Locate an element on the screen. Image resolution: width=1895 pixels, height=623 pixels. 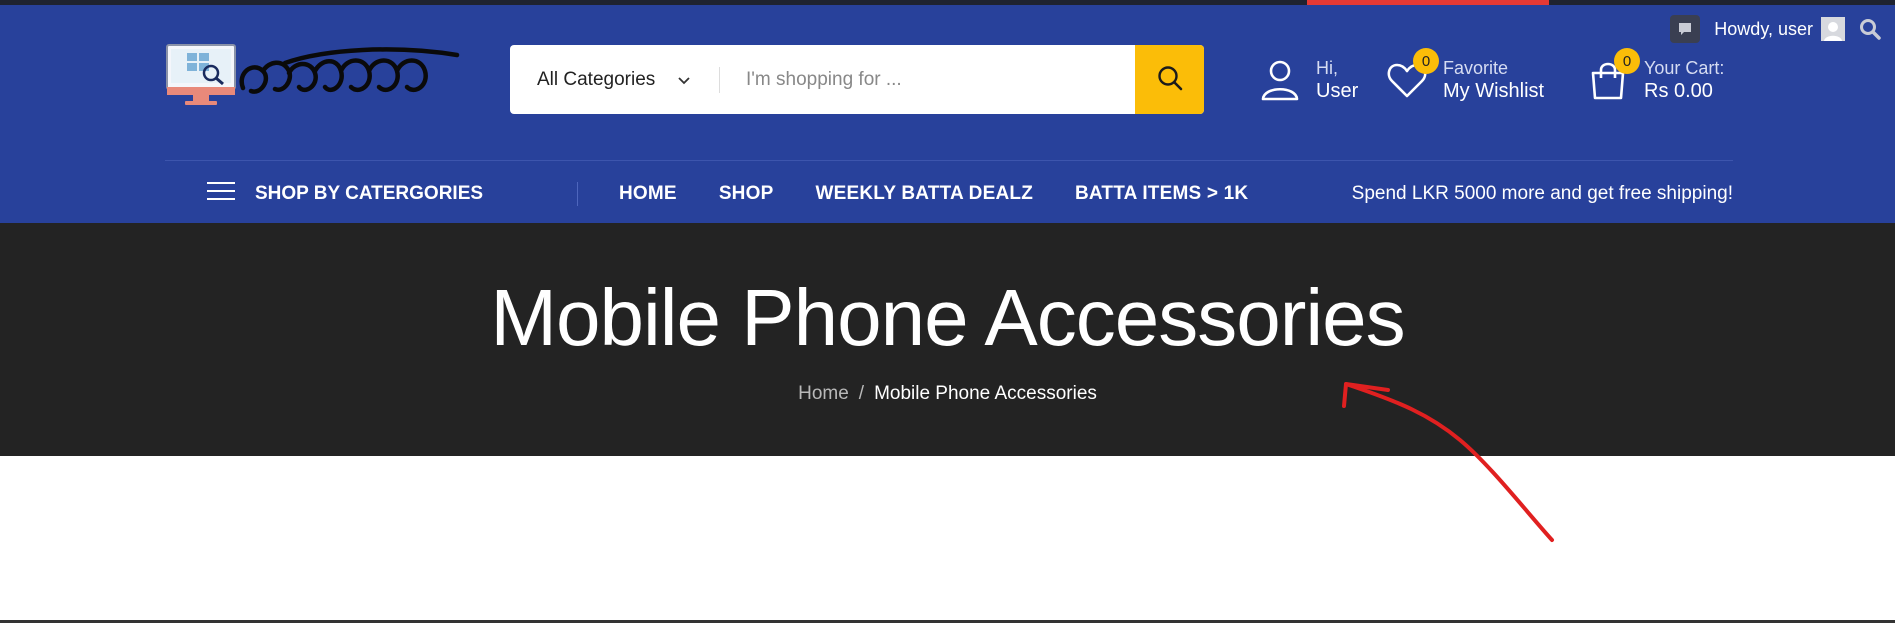
category-select: All Categories is located at coordinates (615, 79).